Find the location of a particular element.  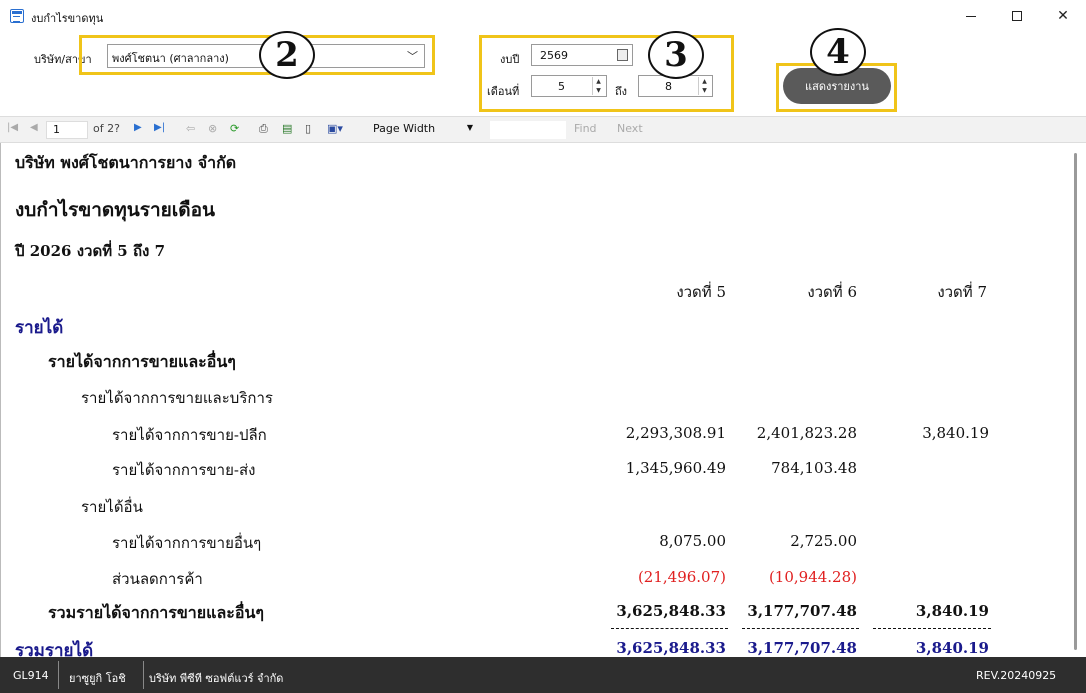

refresh-icon: ⟳ is located at coordinates (234, 128).